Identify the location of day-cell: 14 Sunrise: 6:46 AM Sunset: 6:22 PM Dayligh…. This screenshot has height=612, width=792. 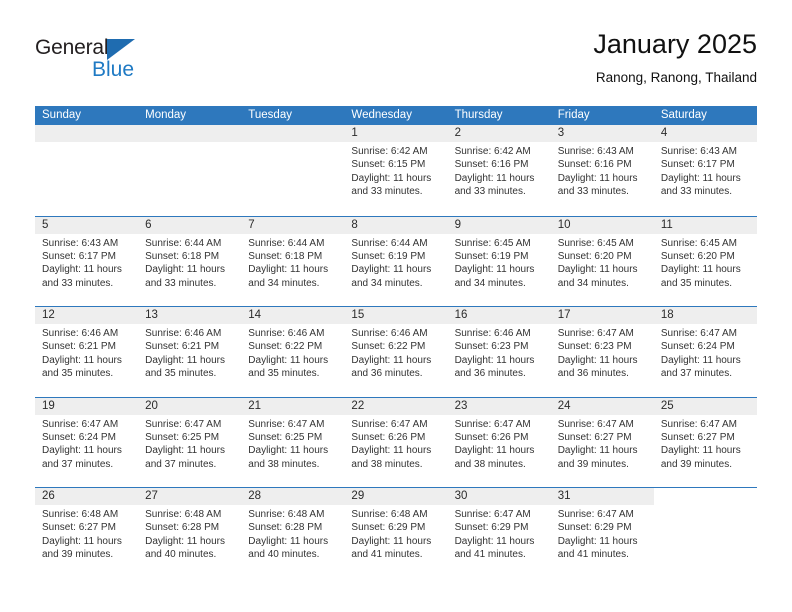
(292, 352).